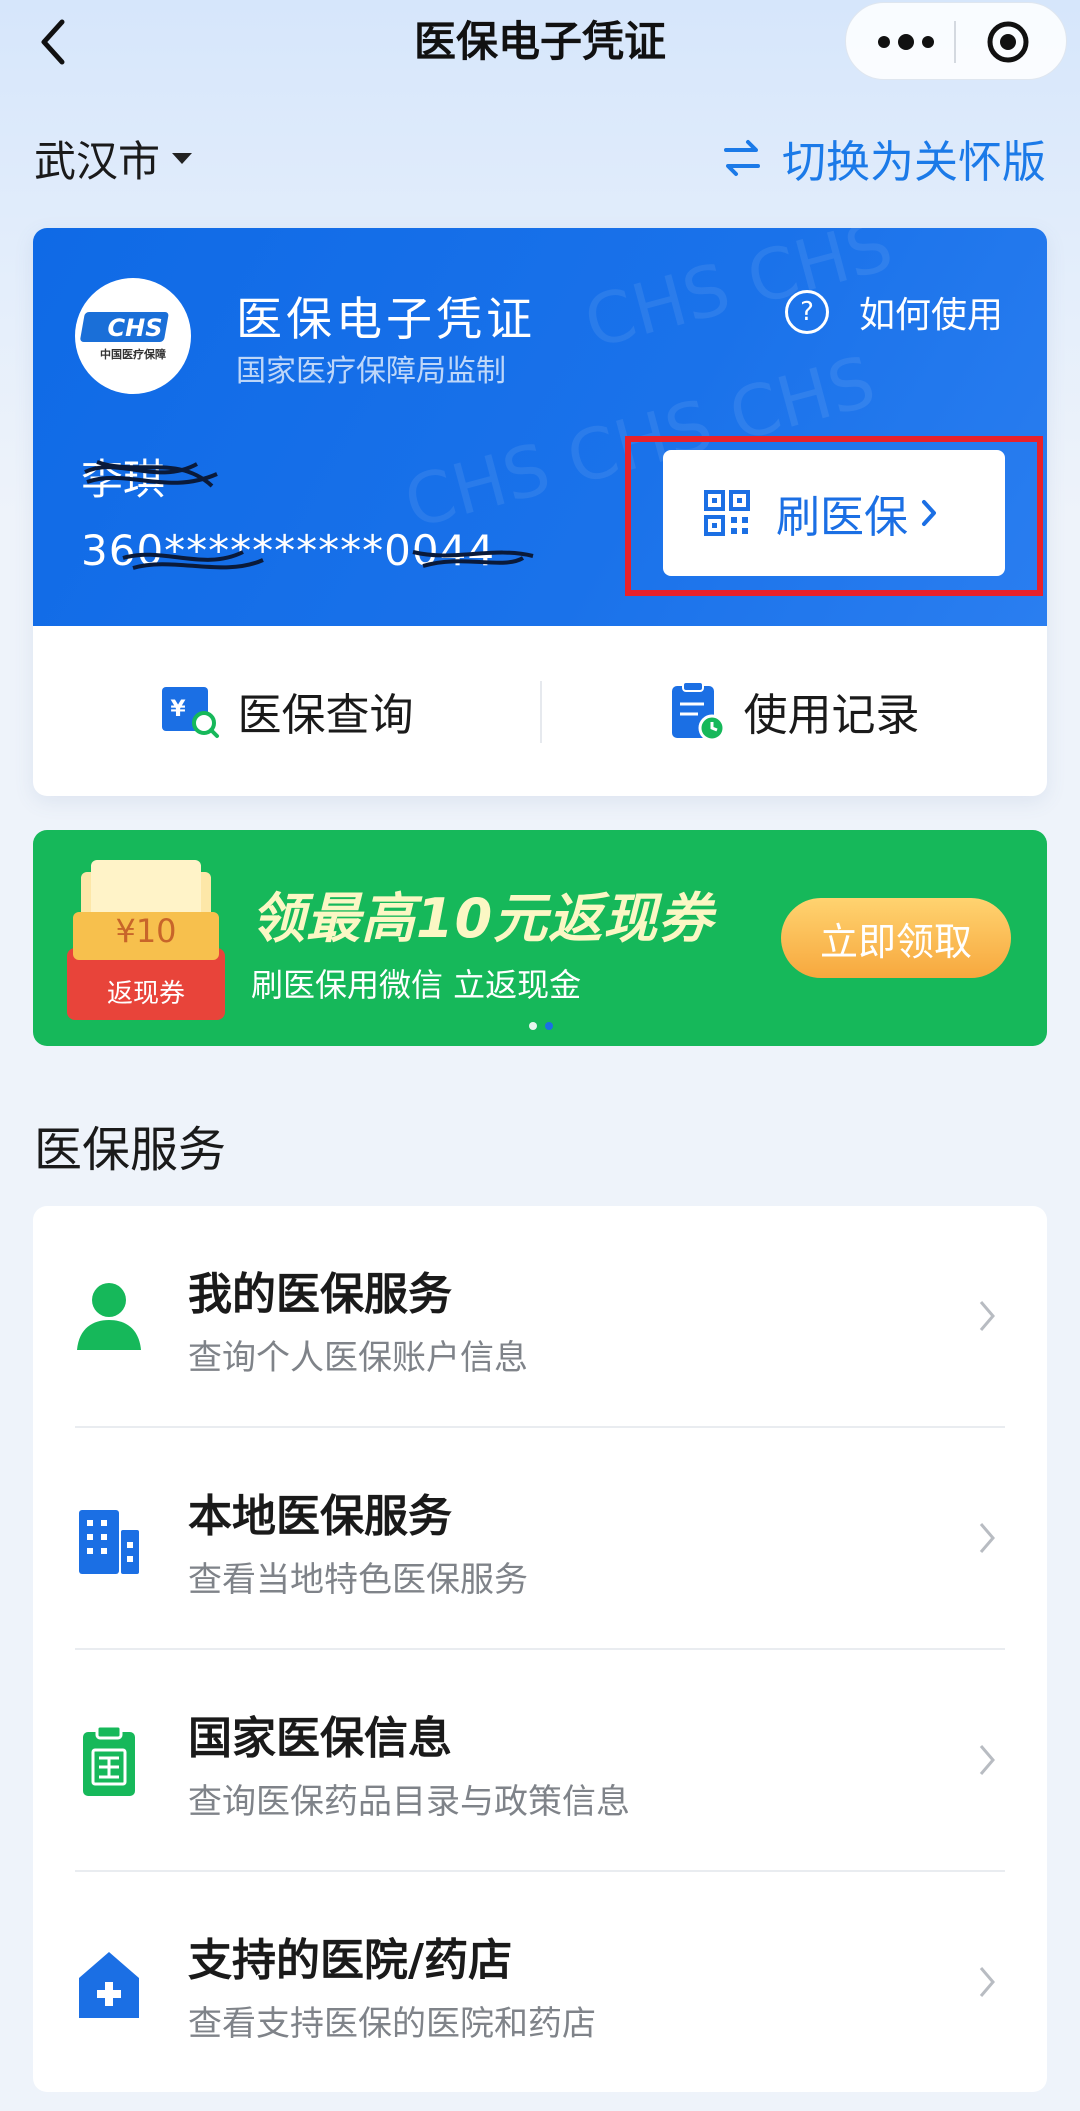 This screenshot has height=2111, width=1080. I want to click on how-to-use-label: 如何使用, so click(930, 315).